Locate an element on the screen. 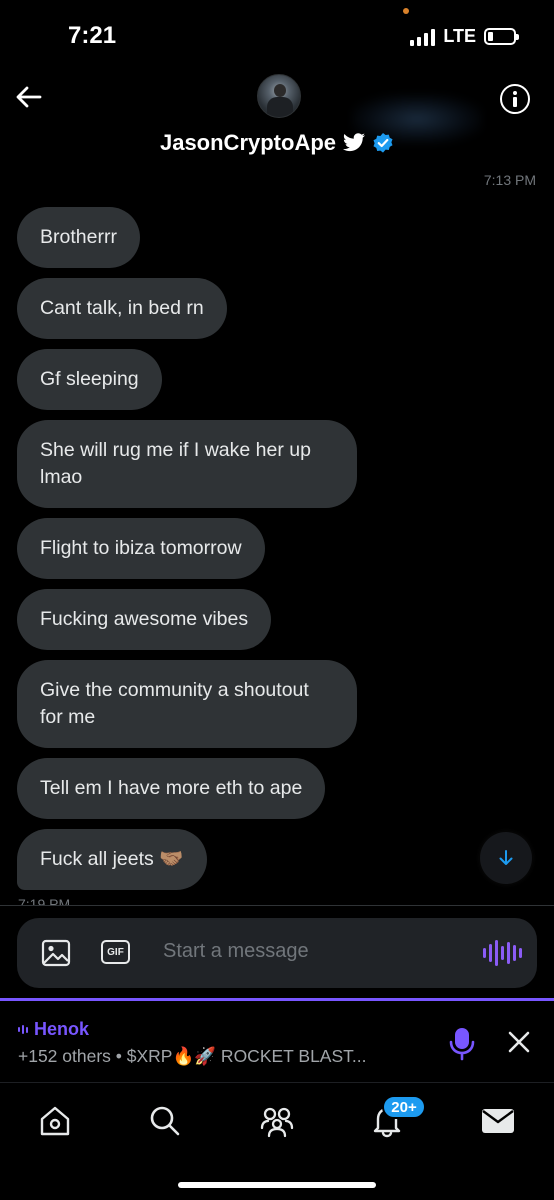 This screenshot has height=1200, width=554. back-button is located at coordinates (29, 97).